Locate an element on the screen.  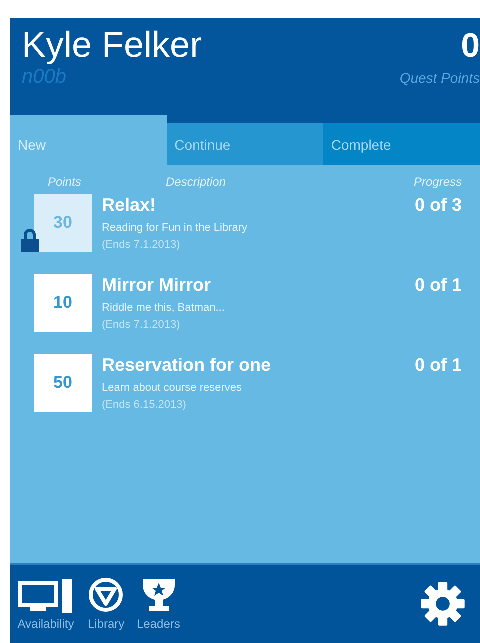
column-header: Progress is located at coordinates (438, 182).